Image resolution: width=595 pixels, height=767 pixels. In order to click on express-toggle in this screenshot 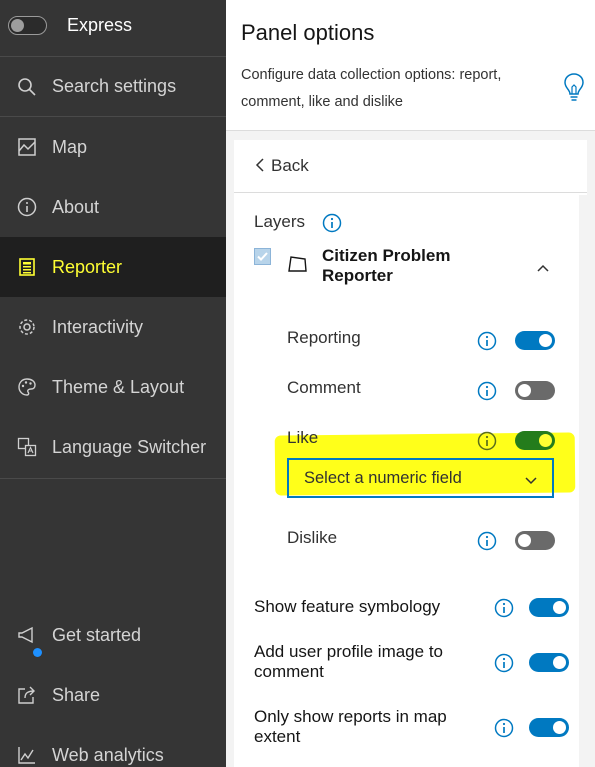, I will do `click(27, 25)`.